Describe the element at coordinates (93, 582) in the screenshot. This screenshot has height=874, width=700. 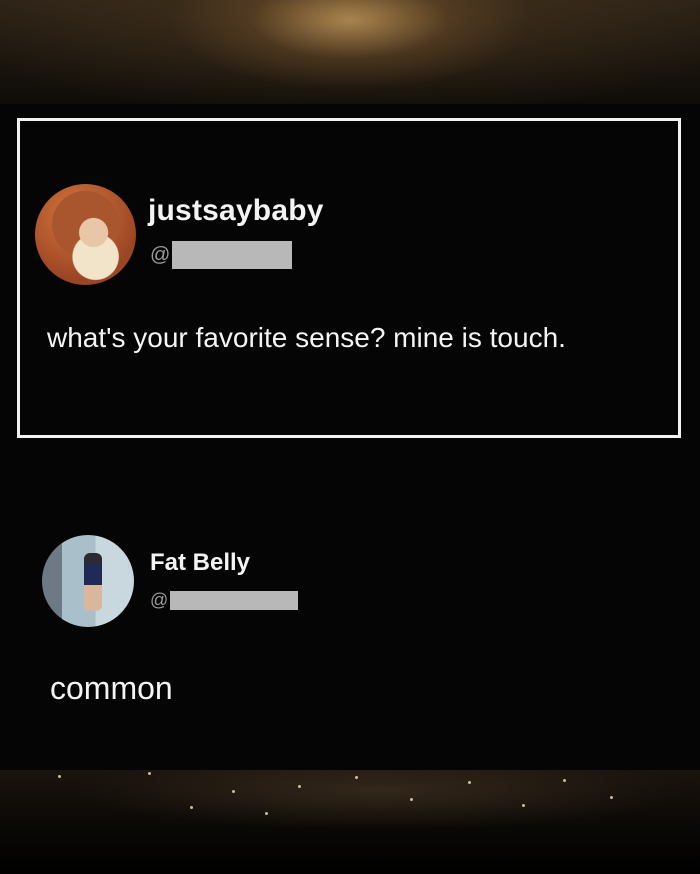
I see `avatar-figure` at that location.